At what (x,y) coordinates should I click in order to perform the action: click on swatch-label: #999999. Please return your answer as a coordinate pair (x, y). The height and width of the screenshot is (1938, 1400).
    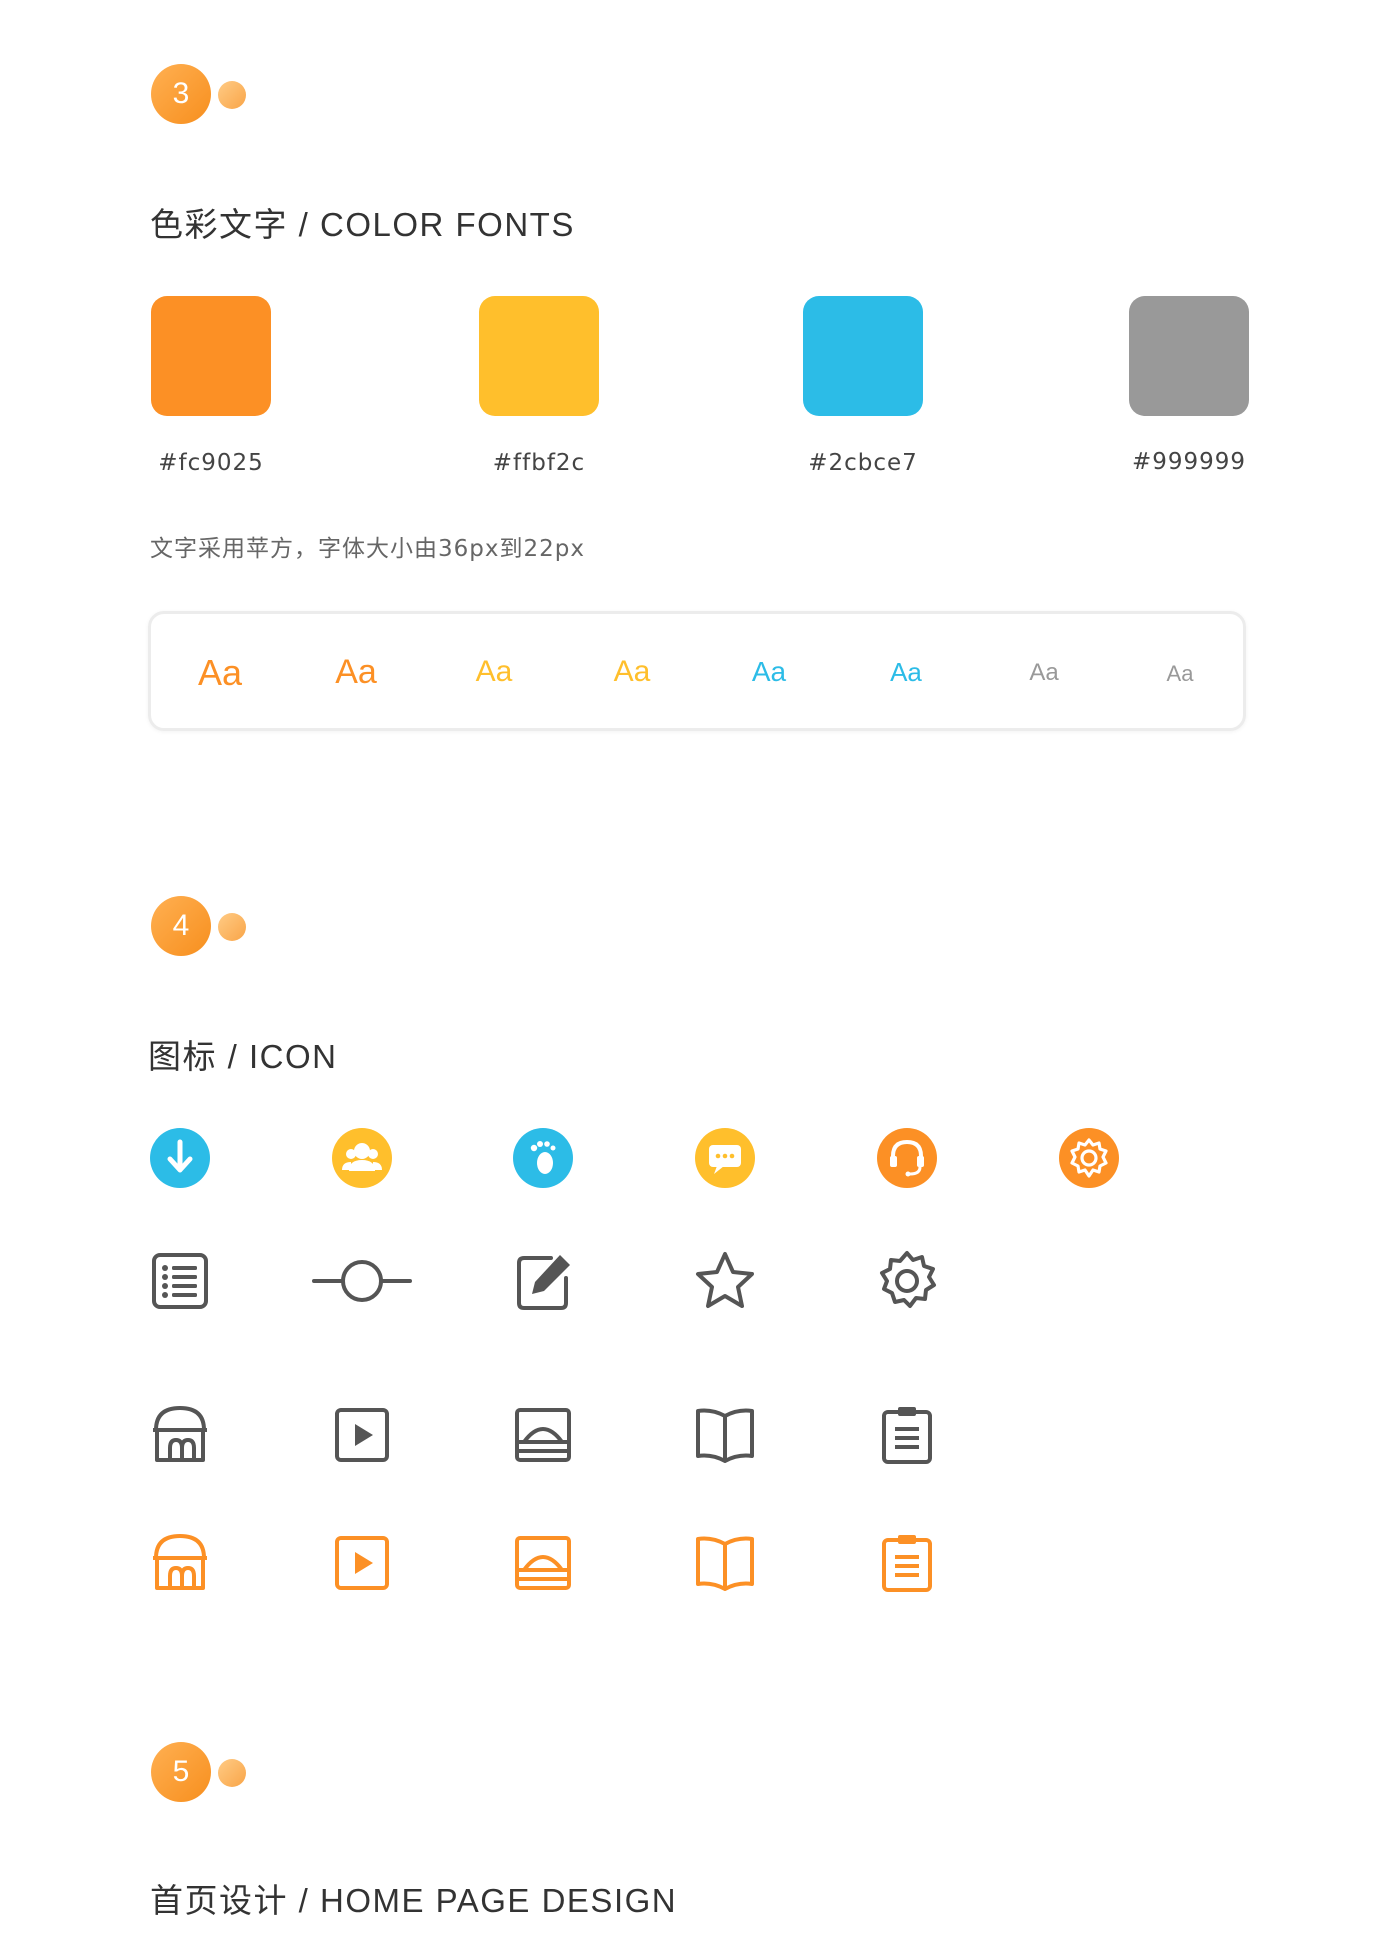
    Looking at the image, I should click on (1189, 462).